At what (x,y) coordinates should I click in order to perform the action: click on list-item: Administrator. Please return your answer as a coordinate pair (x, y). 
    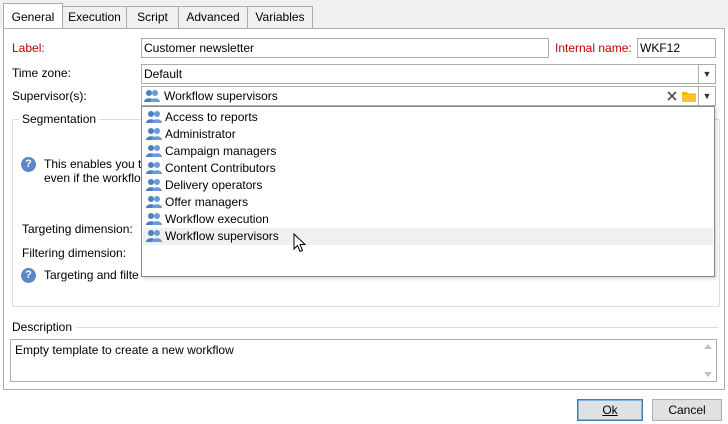
    Looking at the image, I should click on (428, 134).